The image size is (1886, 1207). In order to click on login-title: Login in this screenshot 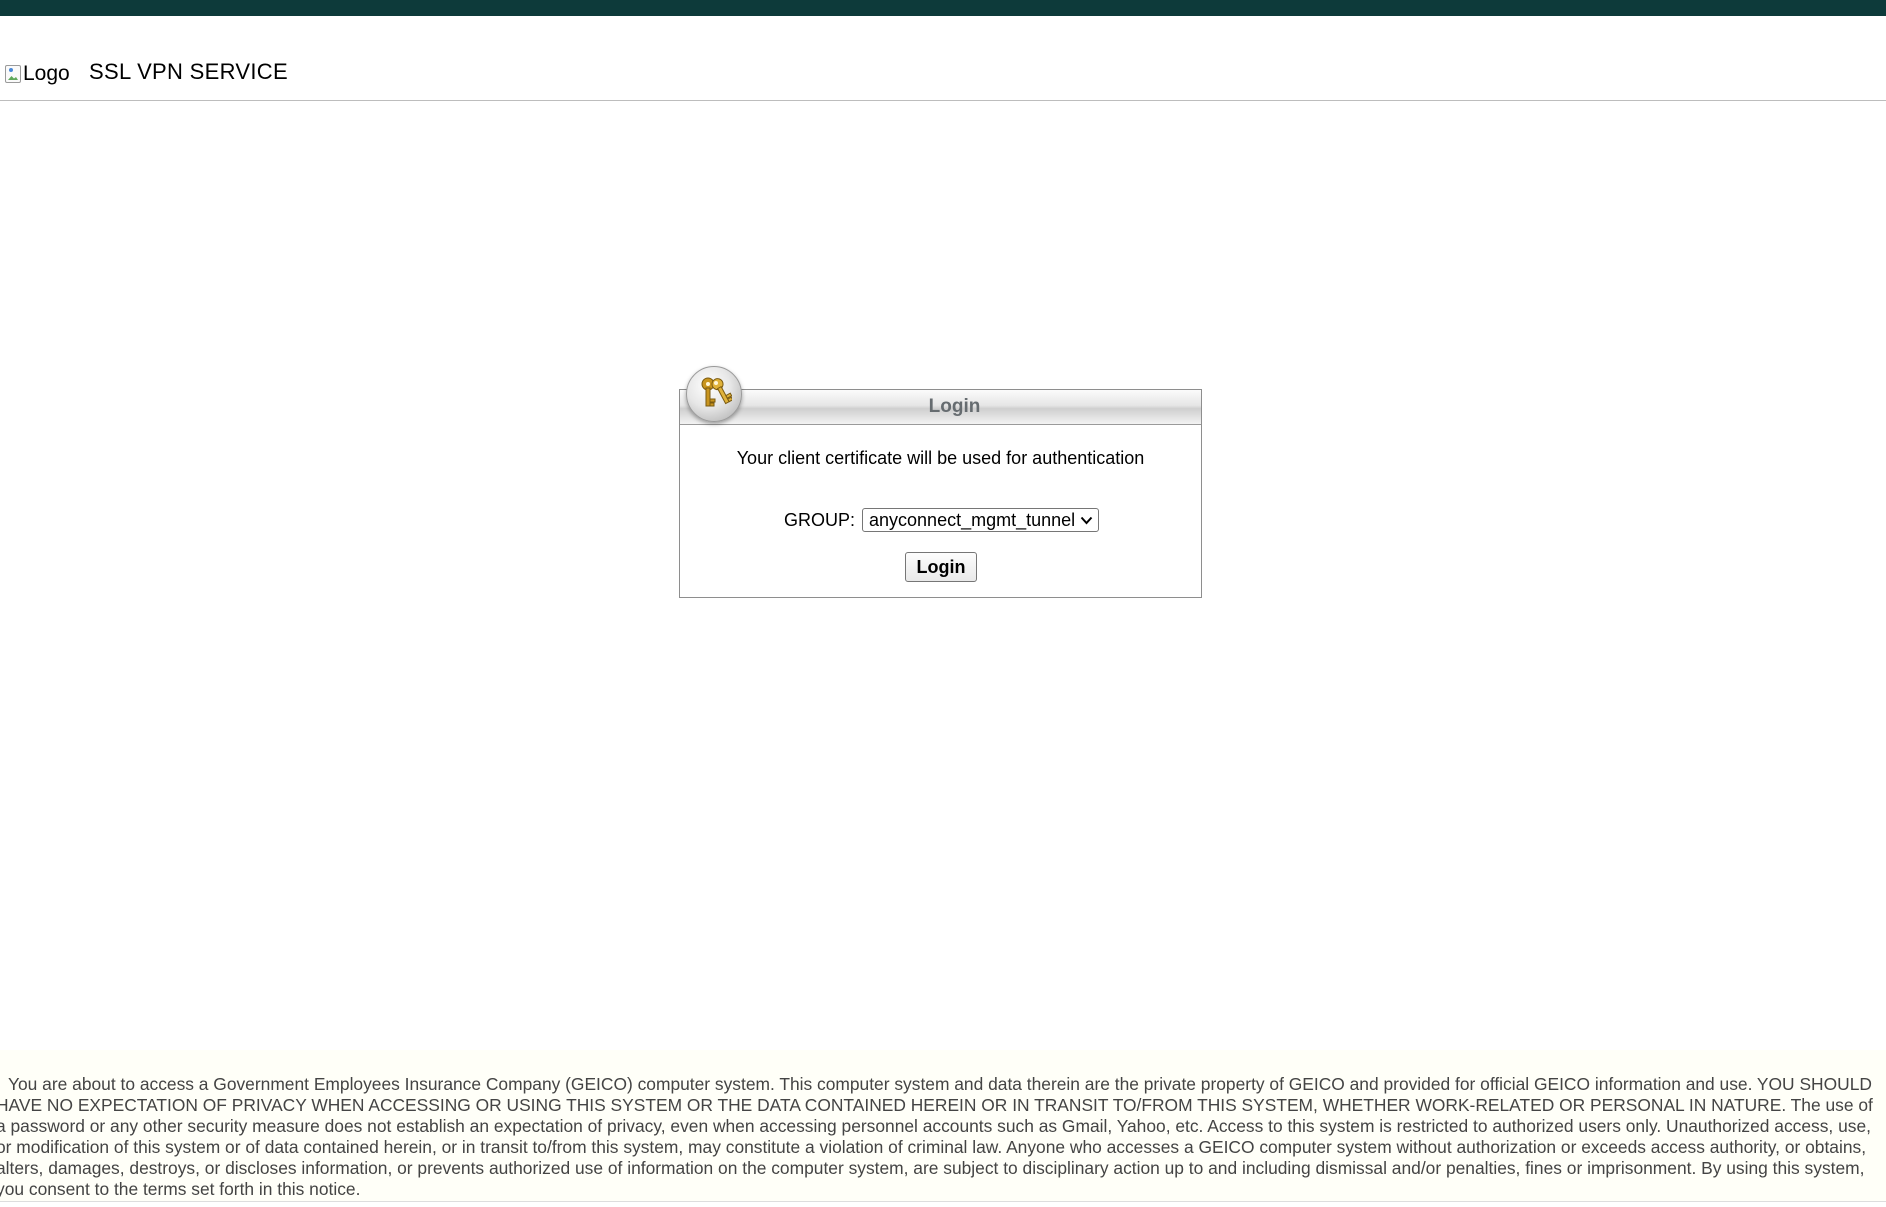, I will do `click(954, 406)`.